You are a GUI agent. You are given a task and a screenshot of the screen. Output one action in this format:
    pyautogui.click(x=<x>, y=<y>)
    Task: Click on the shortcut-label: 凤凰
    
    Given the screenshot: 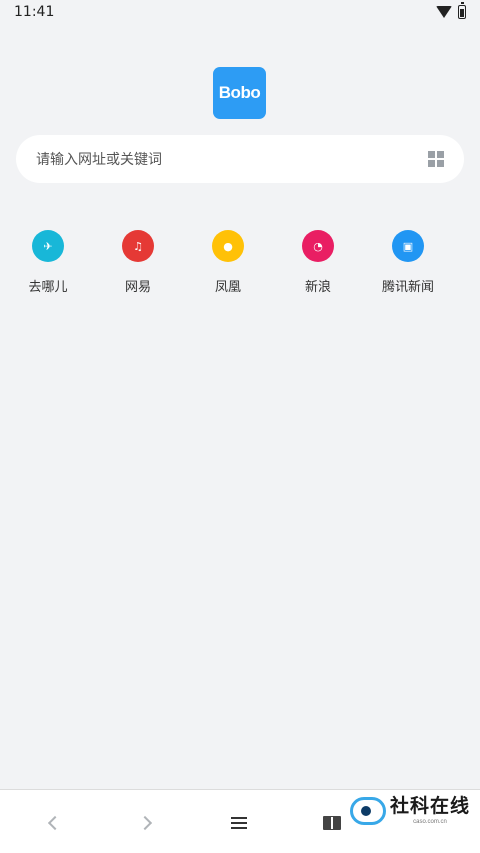 What is the action you would take?
    pyautogui.click(x=227, y=287)
    